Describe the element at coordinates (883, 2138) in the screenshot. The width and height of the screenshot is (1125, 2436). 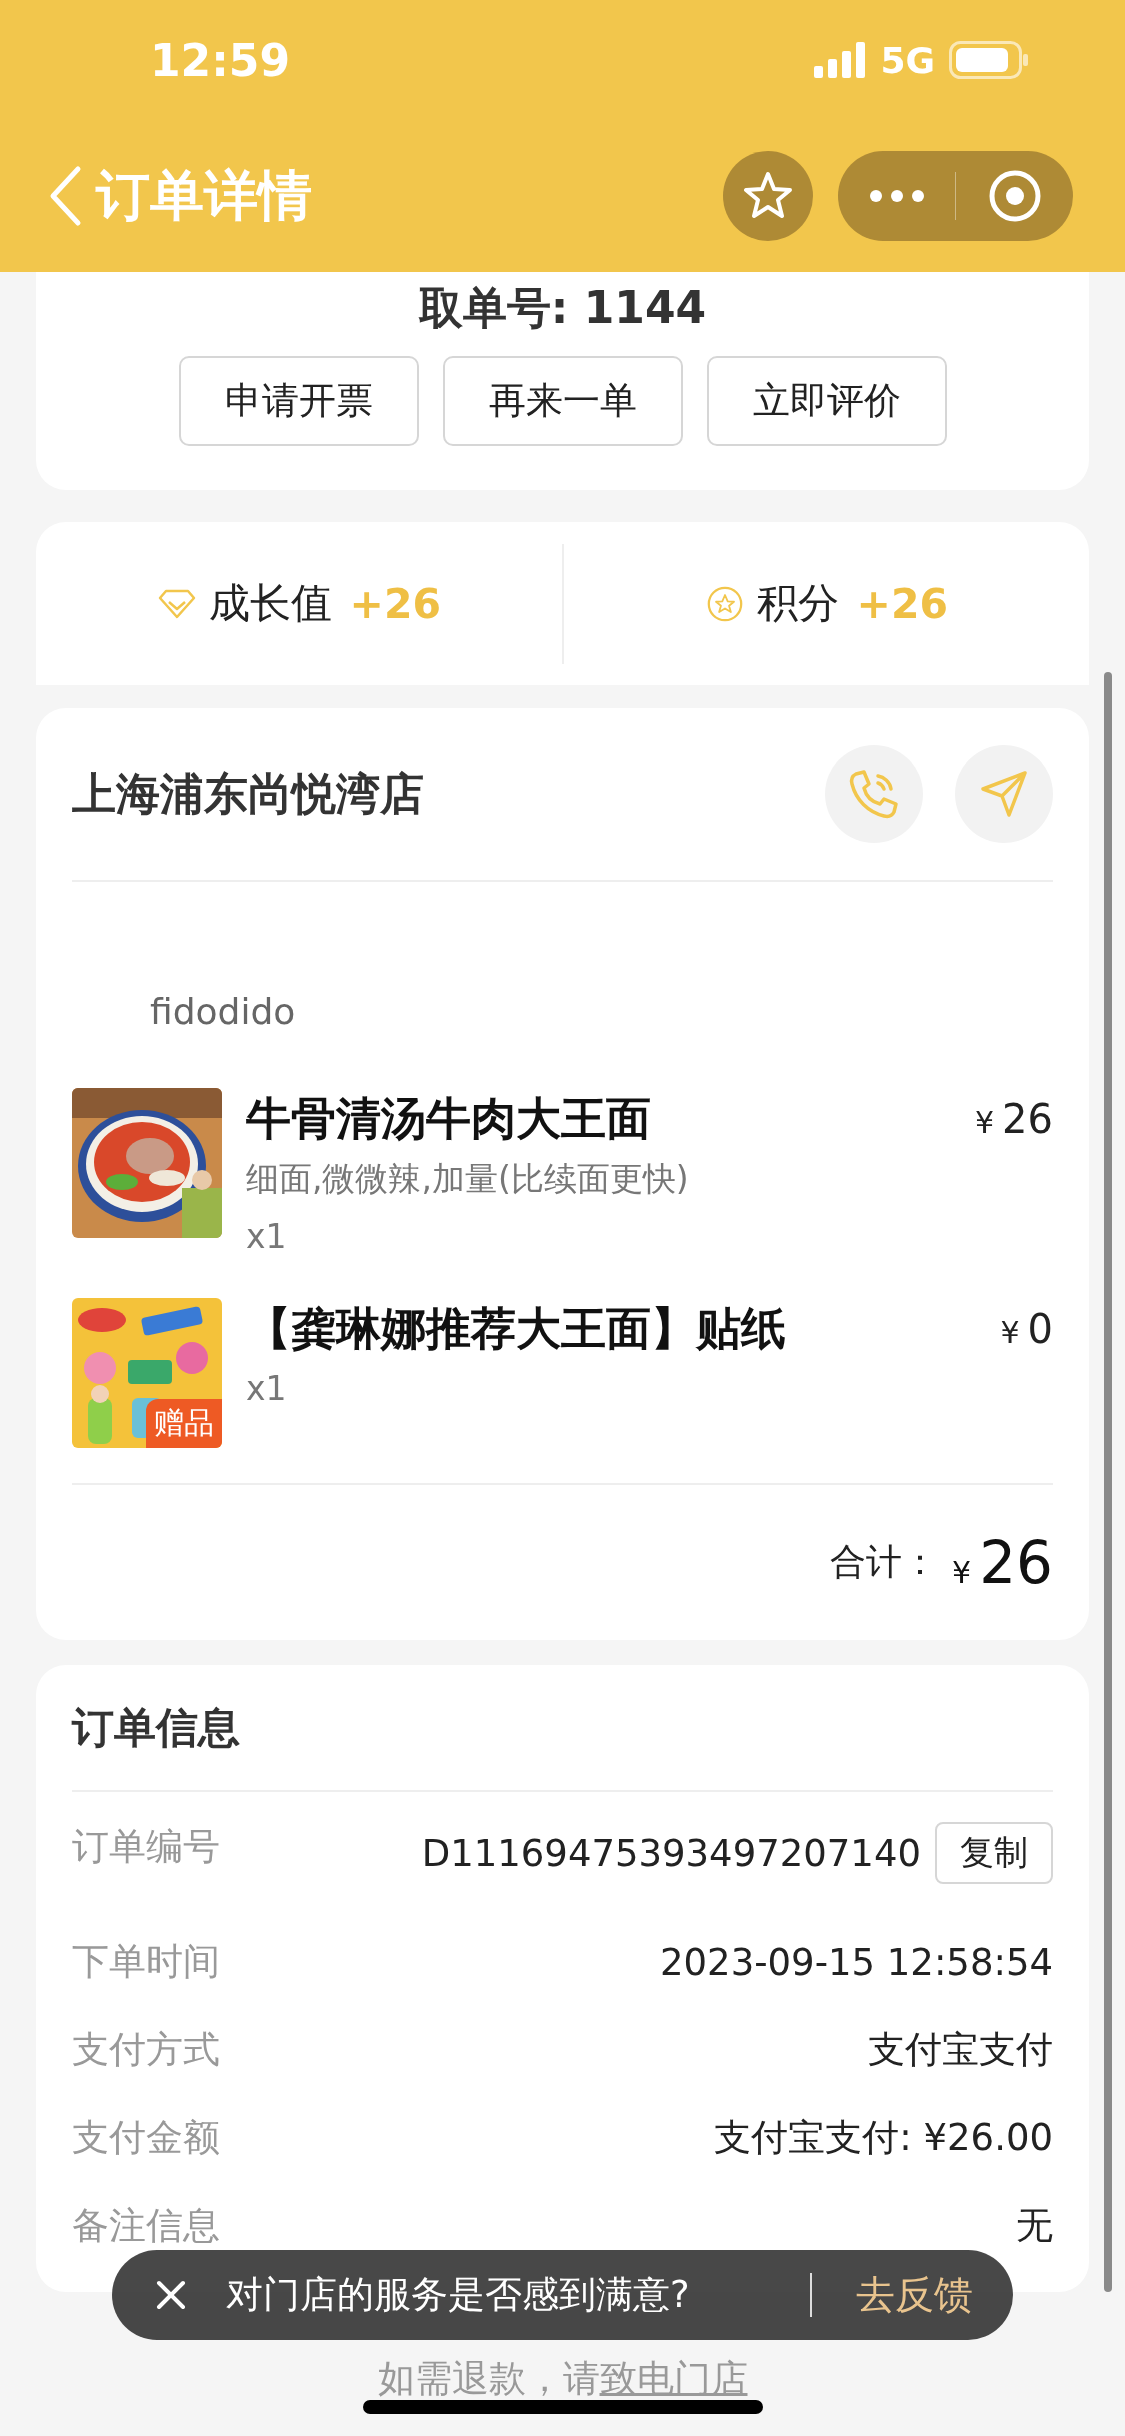
I see `info-value: 支付宝支付: ¥26.00` at that location.